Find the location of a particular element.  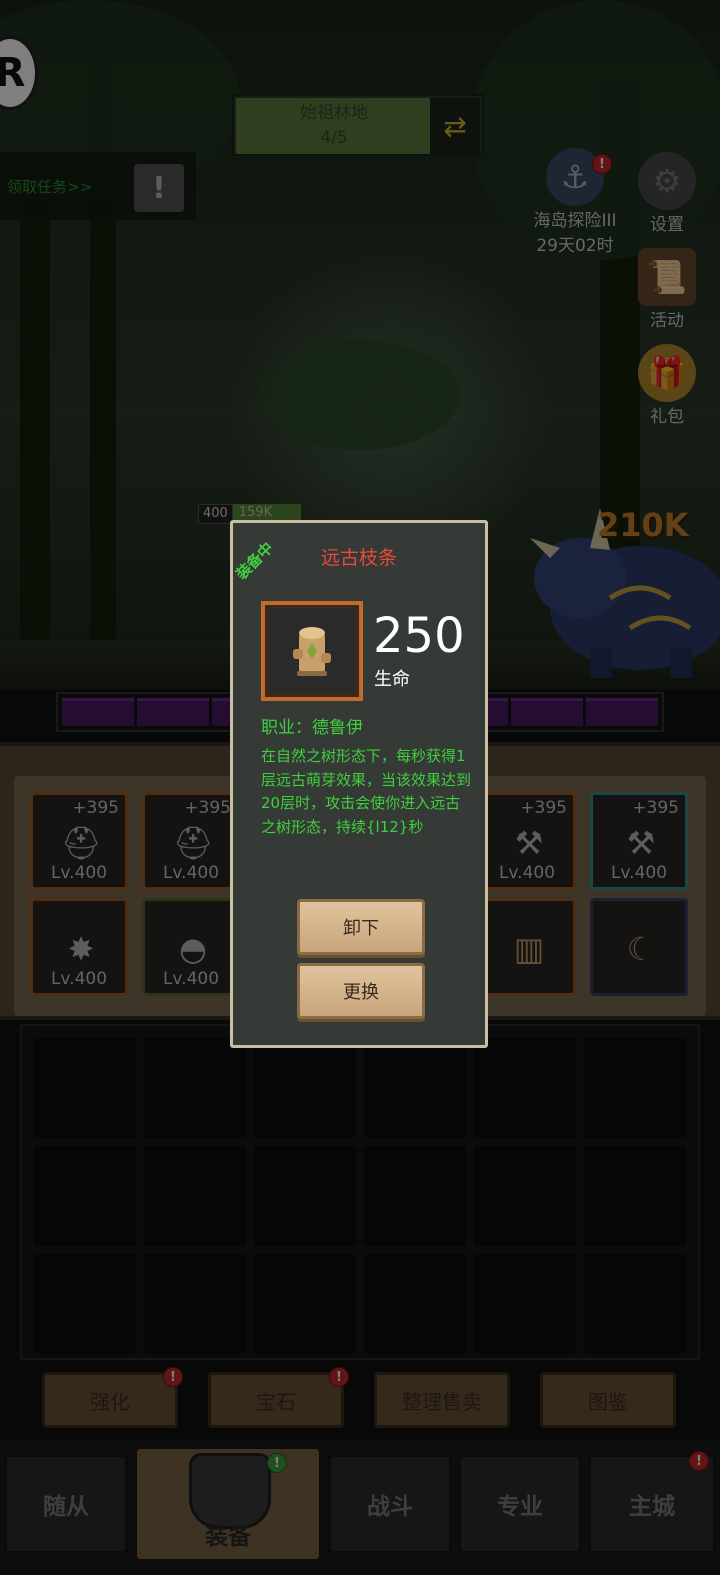

unequip-label: 卸下 is located at coordinates (361, 928).